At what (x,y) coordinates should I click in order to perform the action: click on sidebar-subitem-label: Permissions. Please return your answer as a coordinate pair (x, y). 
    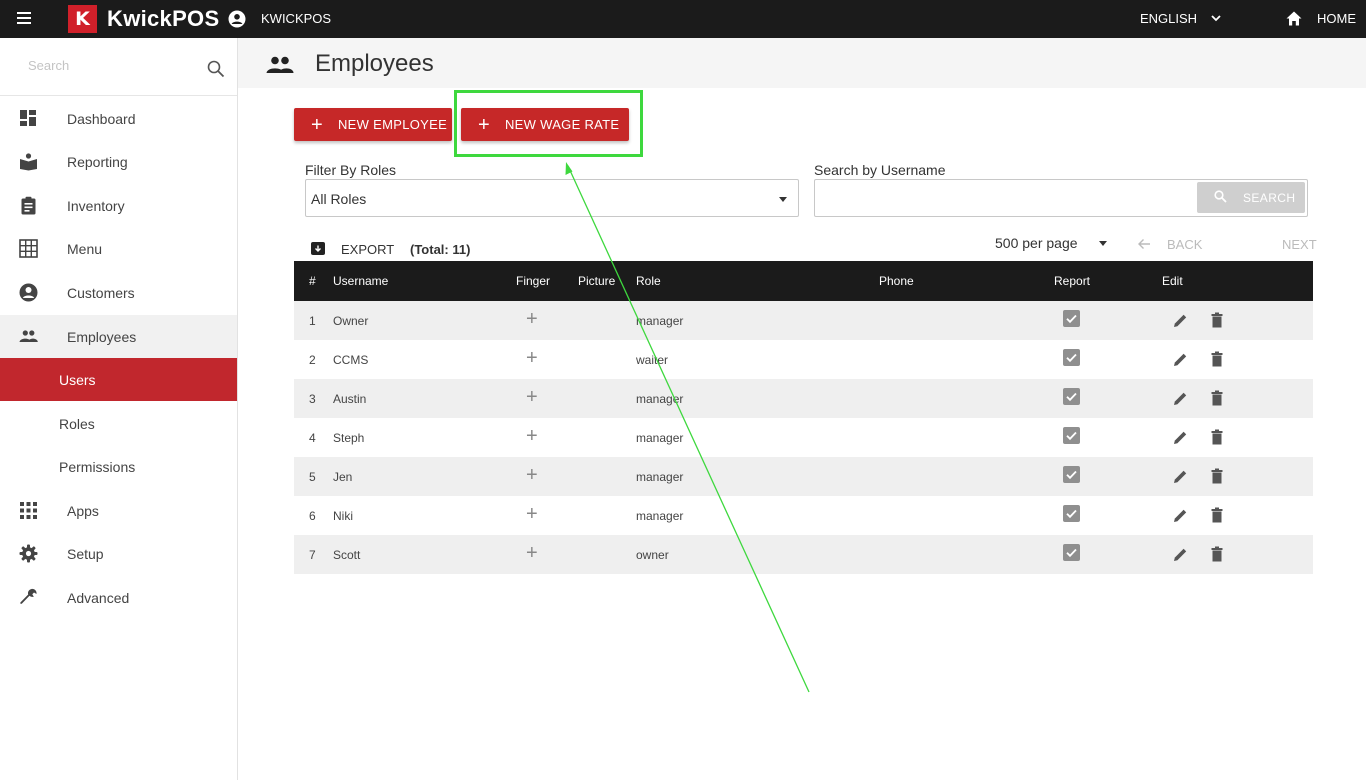
    Looking at the image, I should click on (97, 467).